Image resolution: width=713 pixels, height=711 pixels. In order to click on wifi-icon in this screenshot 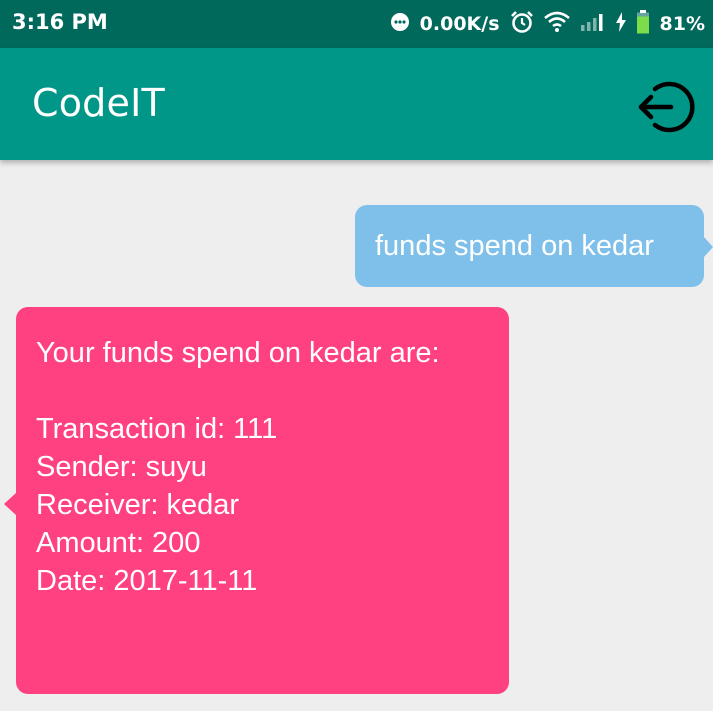, I will do `click(556, 24)`.